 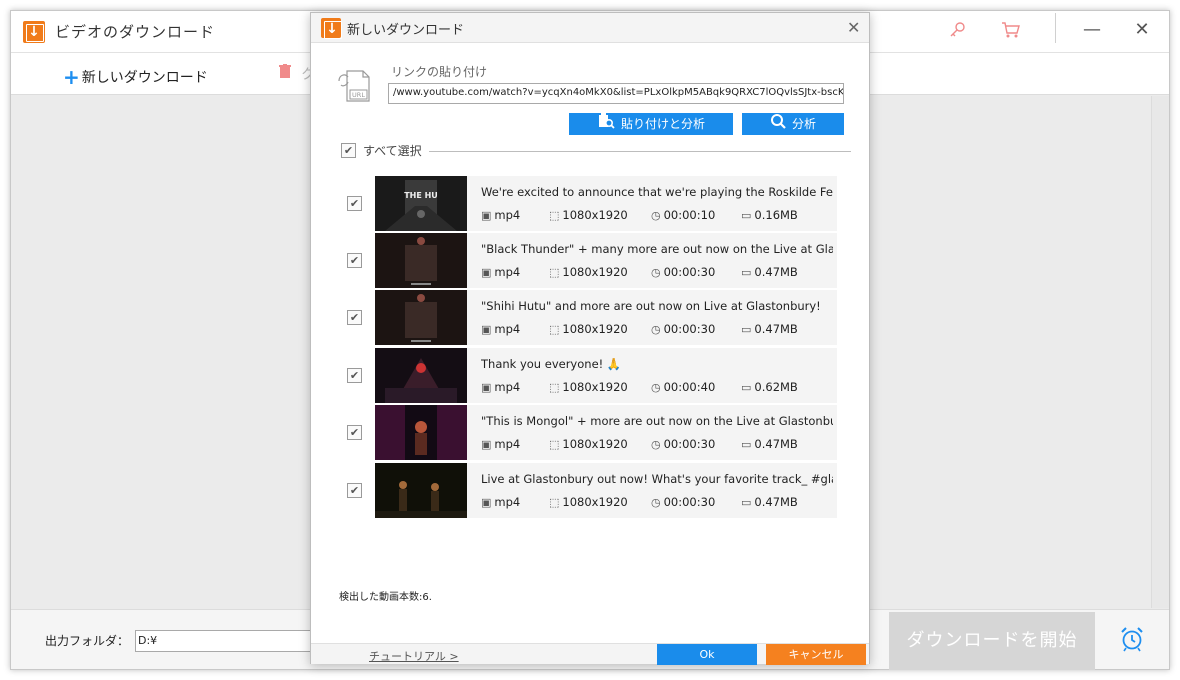 What do you see at coordinates (816, 654) in the screenshot?
I see `cancel-button: キャンセル` at bounding box center [816, 654].